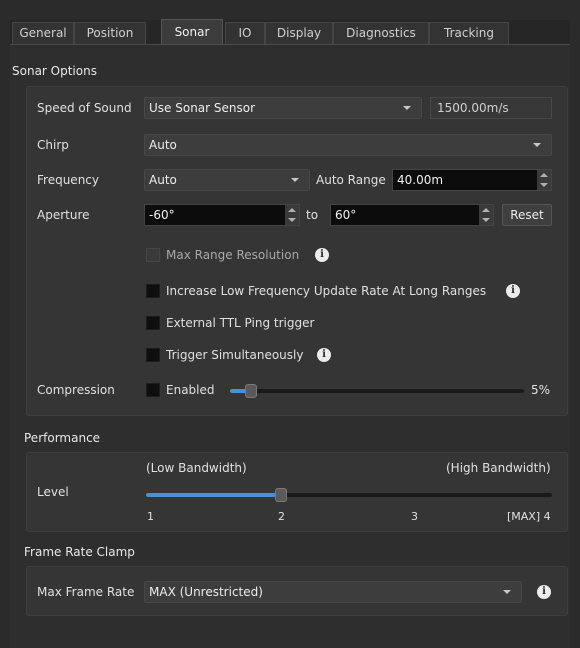  What do you see at coordinates (53, 145) in the screenshot?
I see `chirp-label: Chirp` at bounding box center [53, 145].